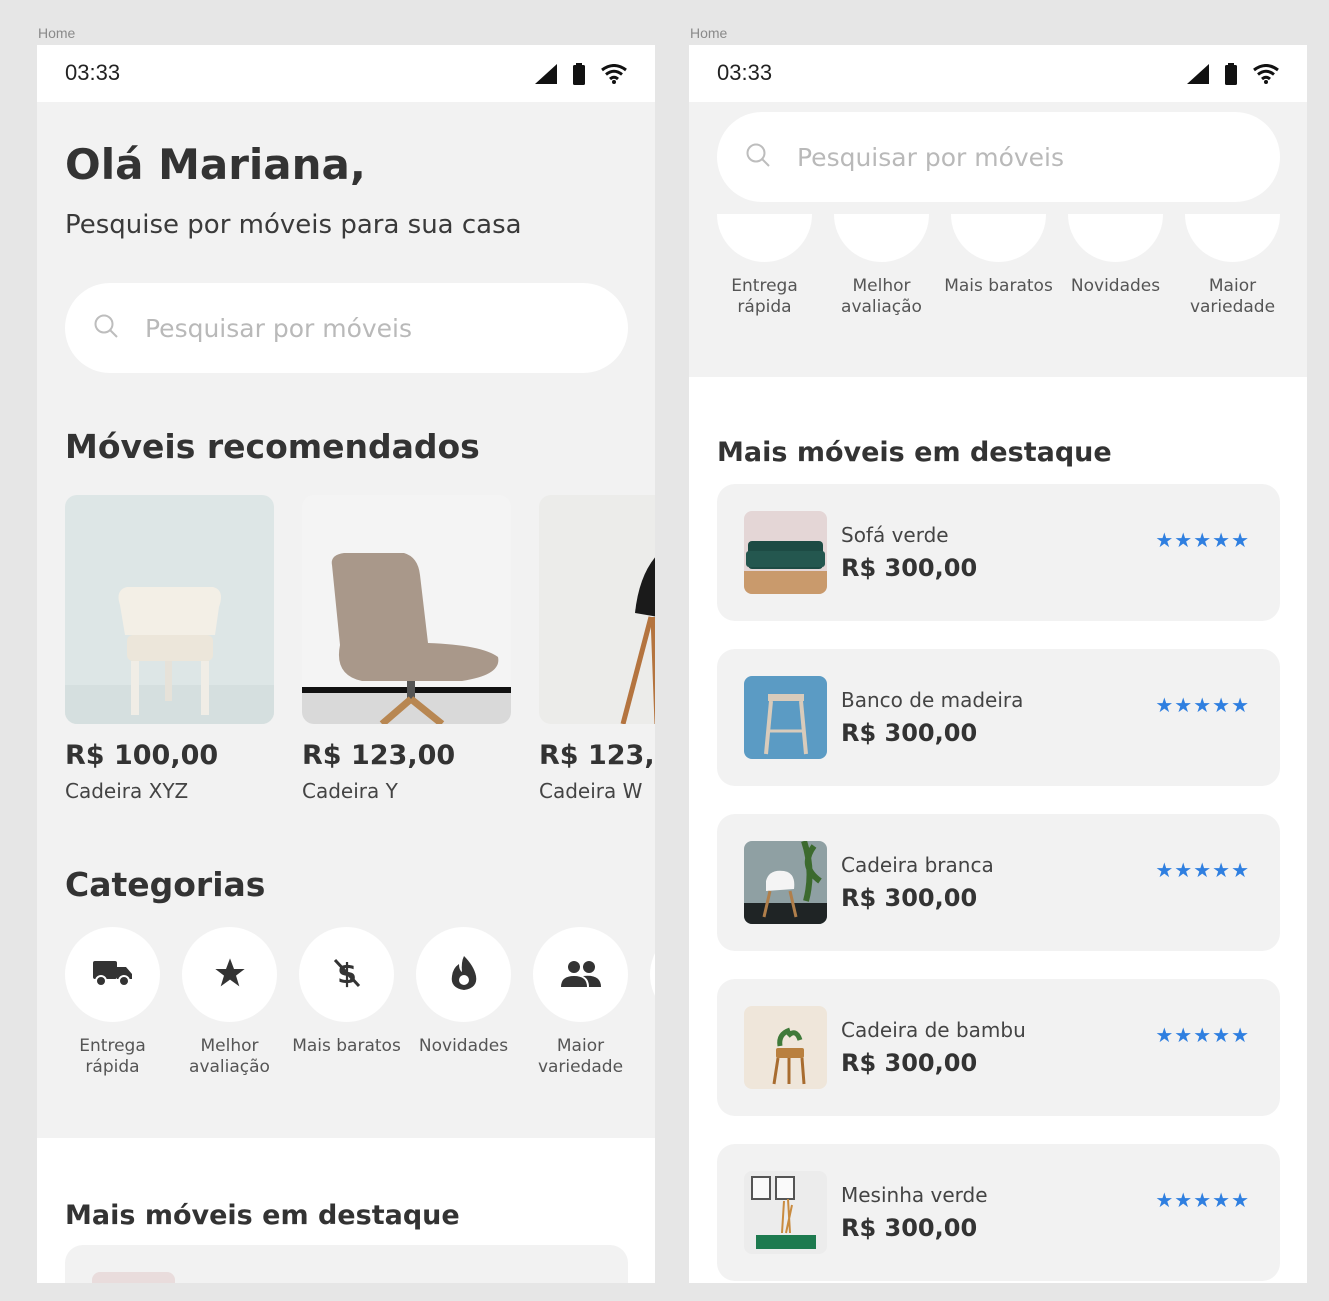  Describe the element at coordinates (785, 1212) in the screenshot. I see `green-table-thumb` at that location.